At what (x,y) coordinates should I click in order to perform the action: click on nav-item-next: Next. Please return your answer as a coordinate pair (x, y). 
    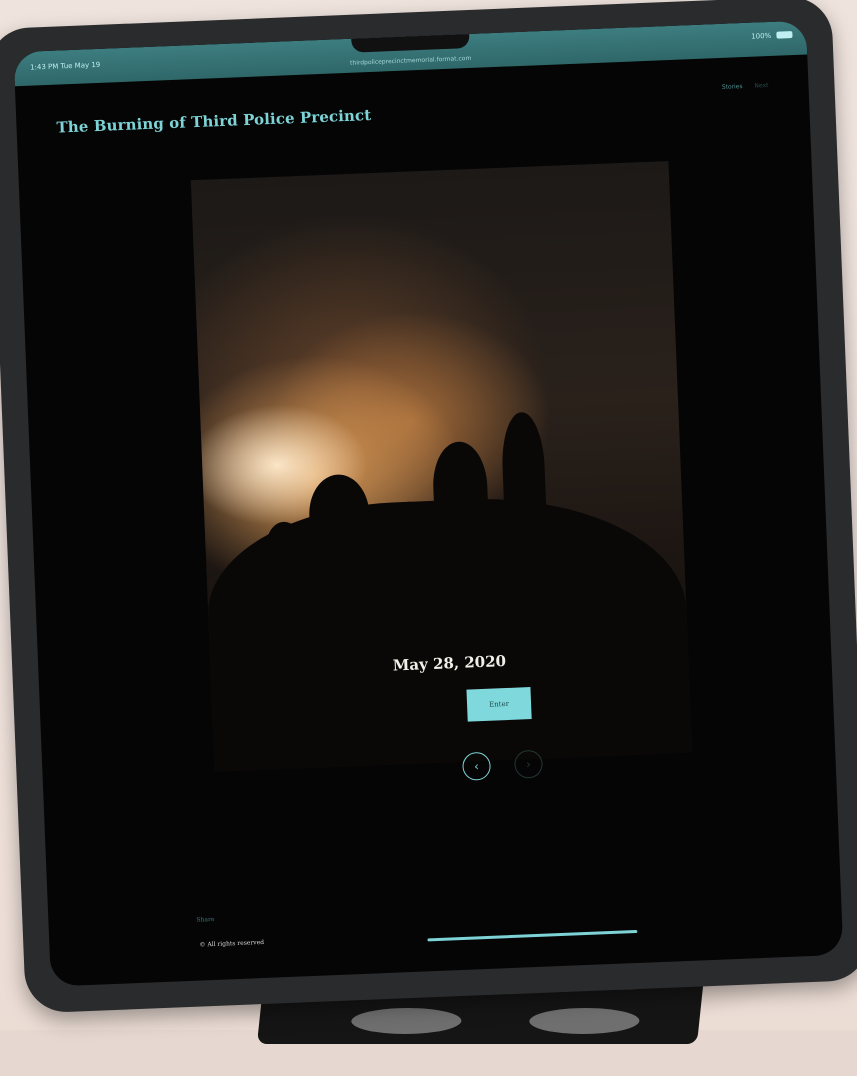
    Looking at the image, I should click on (761, 86).